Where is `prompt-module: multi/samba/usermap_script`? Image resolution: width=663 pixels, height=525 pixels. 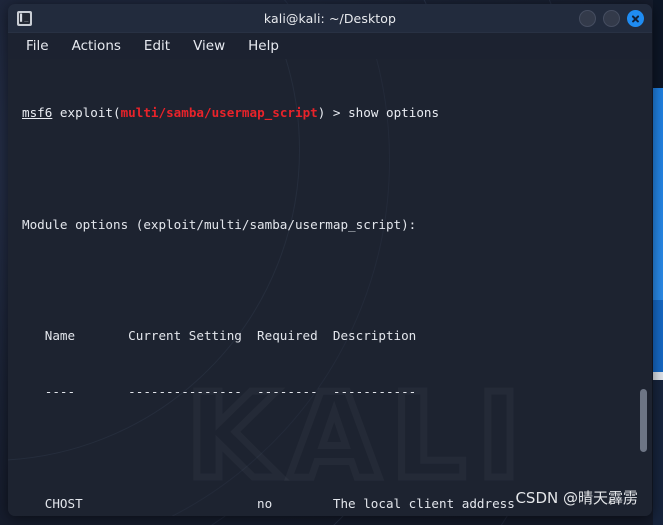
prompt-module: multi/samba/usermap_script is located at coordinates (219, 113).